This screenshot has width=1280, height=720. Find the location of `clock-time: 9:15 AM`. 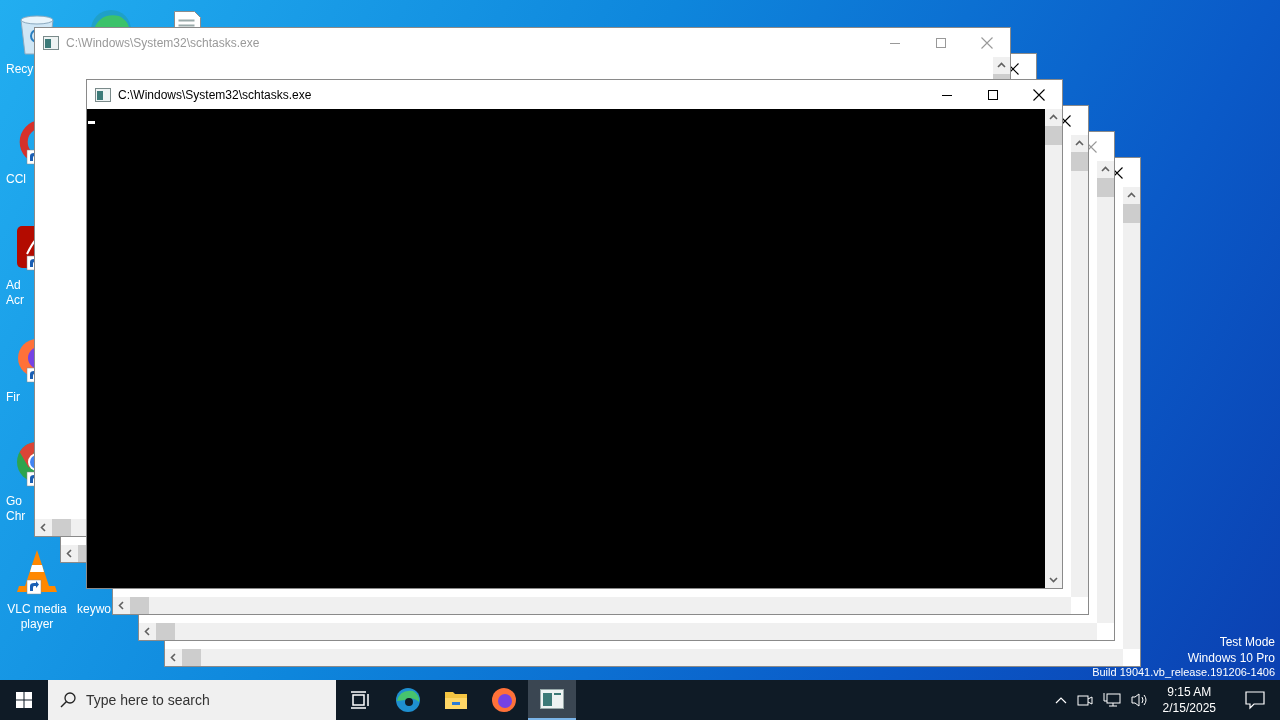

clock-time: 9:15 AM is located at coordinates (1189, 692).